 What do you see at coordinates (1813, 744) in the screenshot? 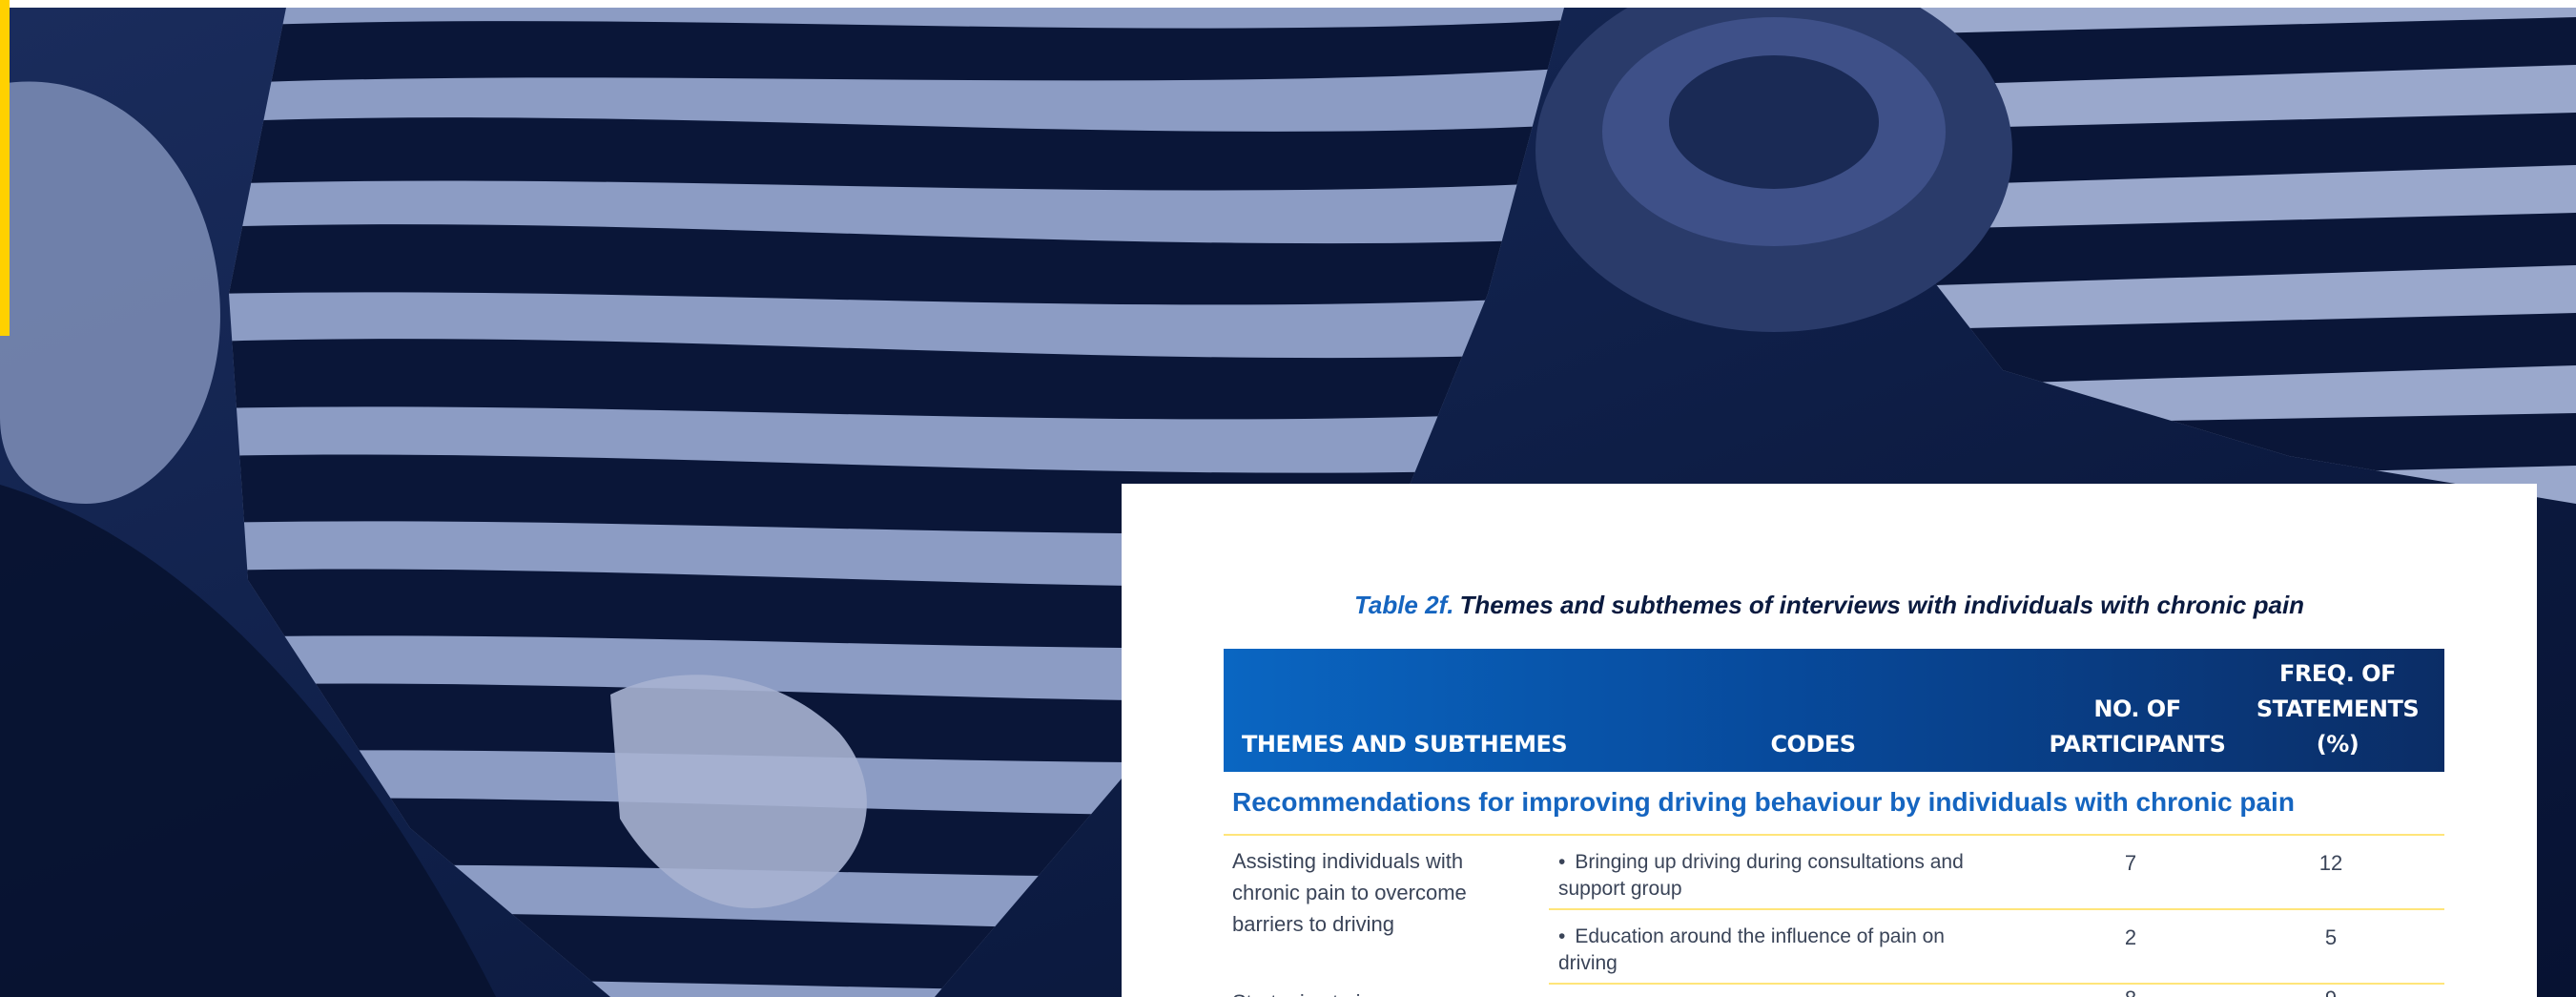
I see `header-codes-label: CODES` at bounding box center [1813, 744].